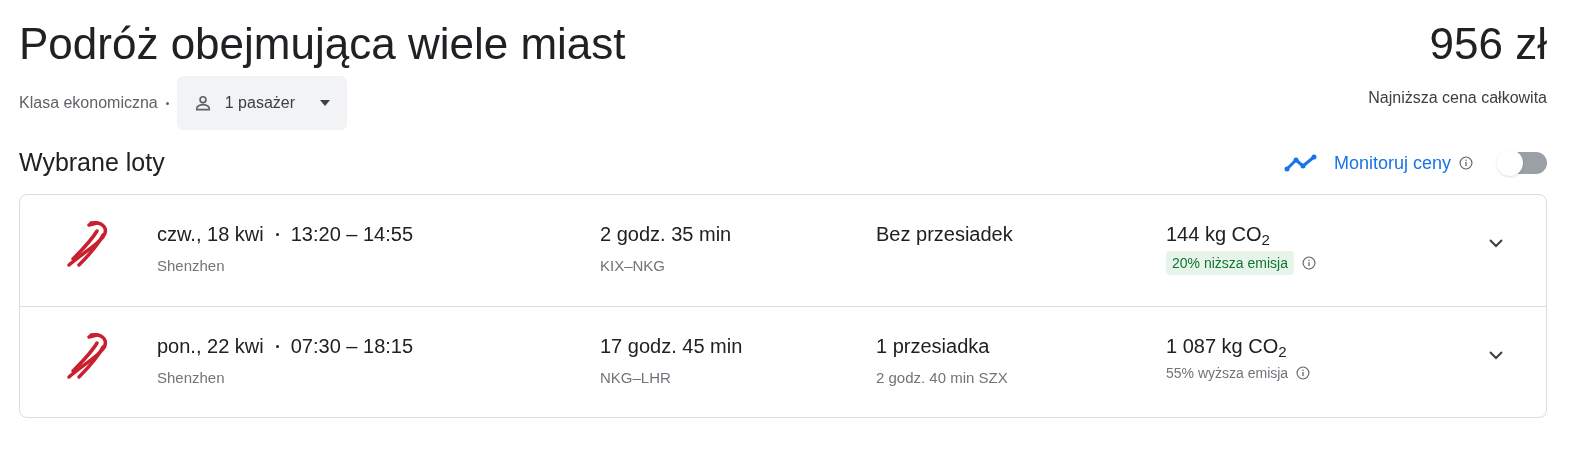 The height and width of the screenshot is (459, 1576). What do you see at coordinates (933, 346) in the screenshot?
I see `stops-info: 1 przesiadka` at bounding box center [933, 346].